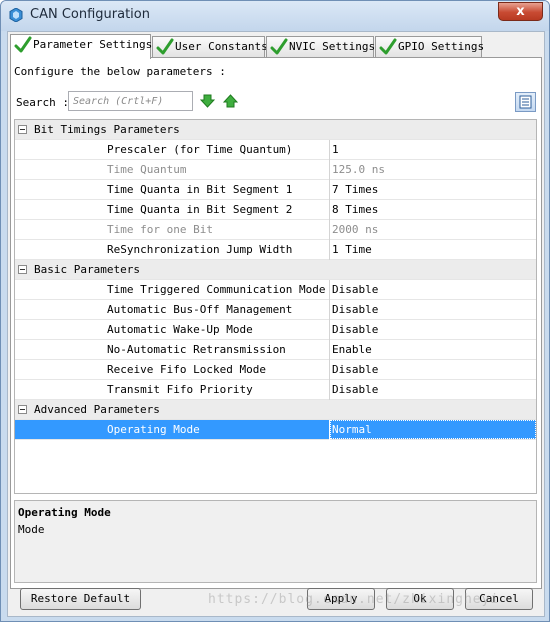  I want to click on property-name: Time Quanta in Bit Segment 1, so click(200, 189).